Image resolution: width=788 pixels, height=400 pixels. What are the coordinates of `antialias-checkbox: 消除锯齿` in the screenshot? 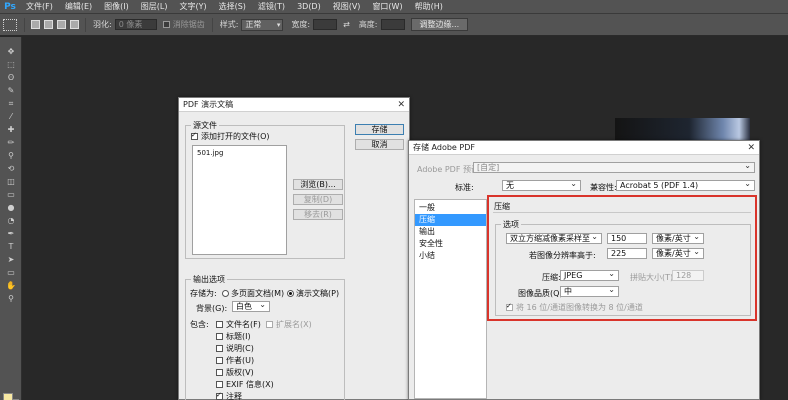 It's located at (183, 24).